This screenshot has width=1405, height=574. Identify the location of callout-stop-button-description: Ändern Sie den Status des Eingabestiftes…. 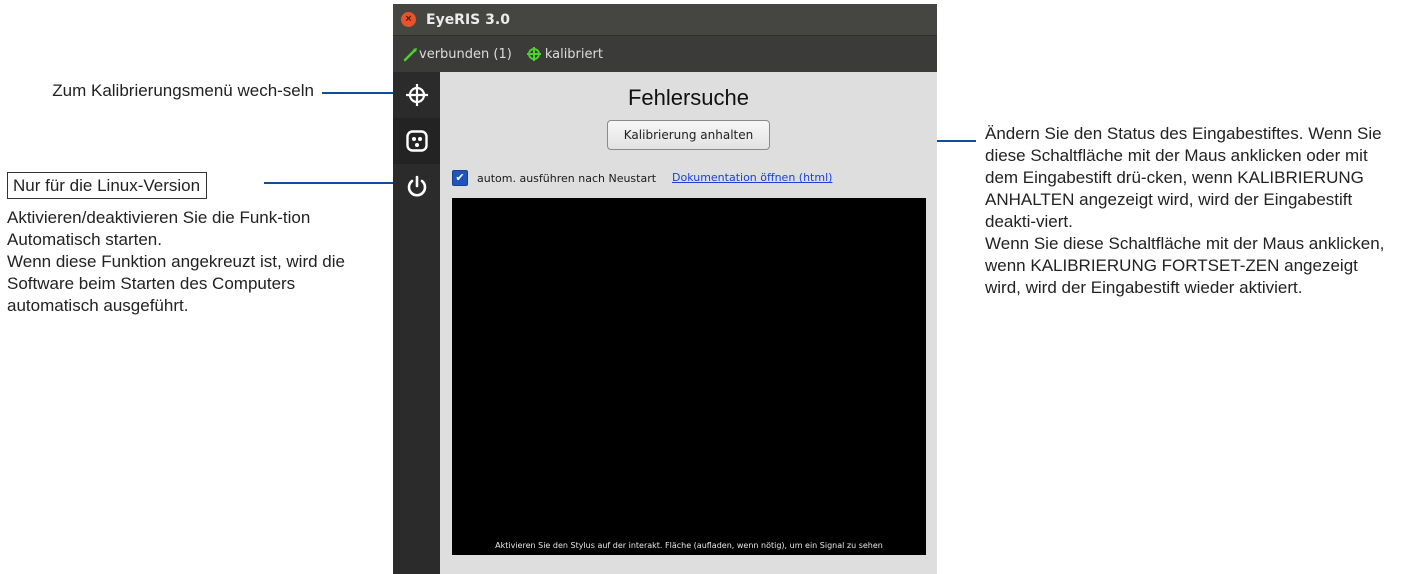
(1185, 210).